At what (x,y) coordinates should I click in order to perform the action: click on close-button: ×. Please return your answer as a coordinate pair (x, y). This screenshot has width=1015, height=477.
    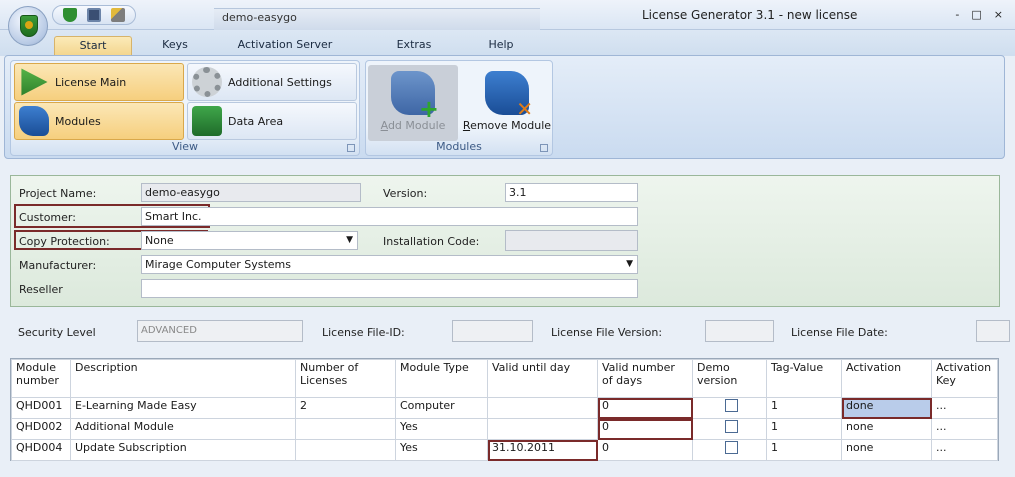
    Looking at the image, I should click on (998, 14).